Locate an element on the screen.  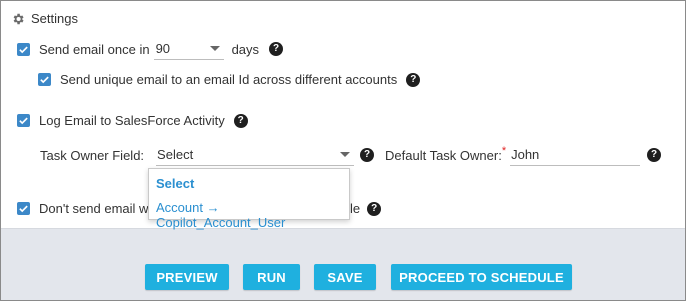
task-owner-field-value: Select is located at coordinates (175, 154).